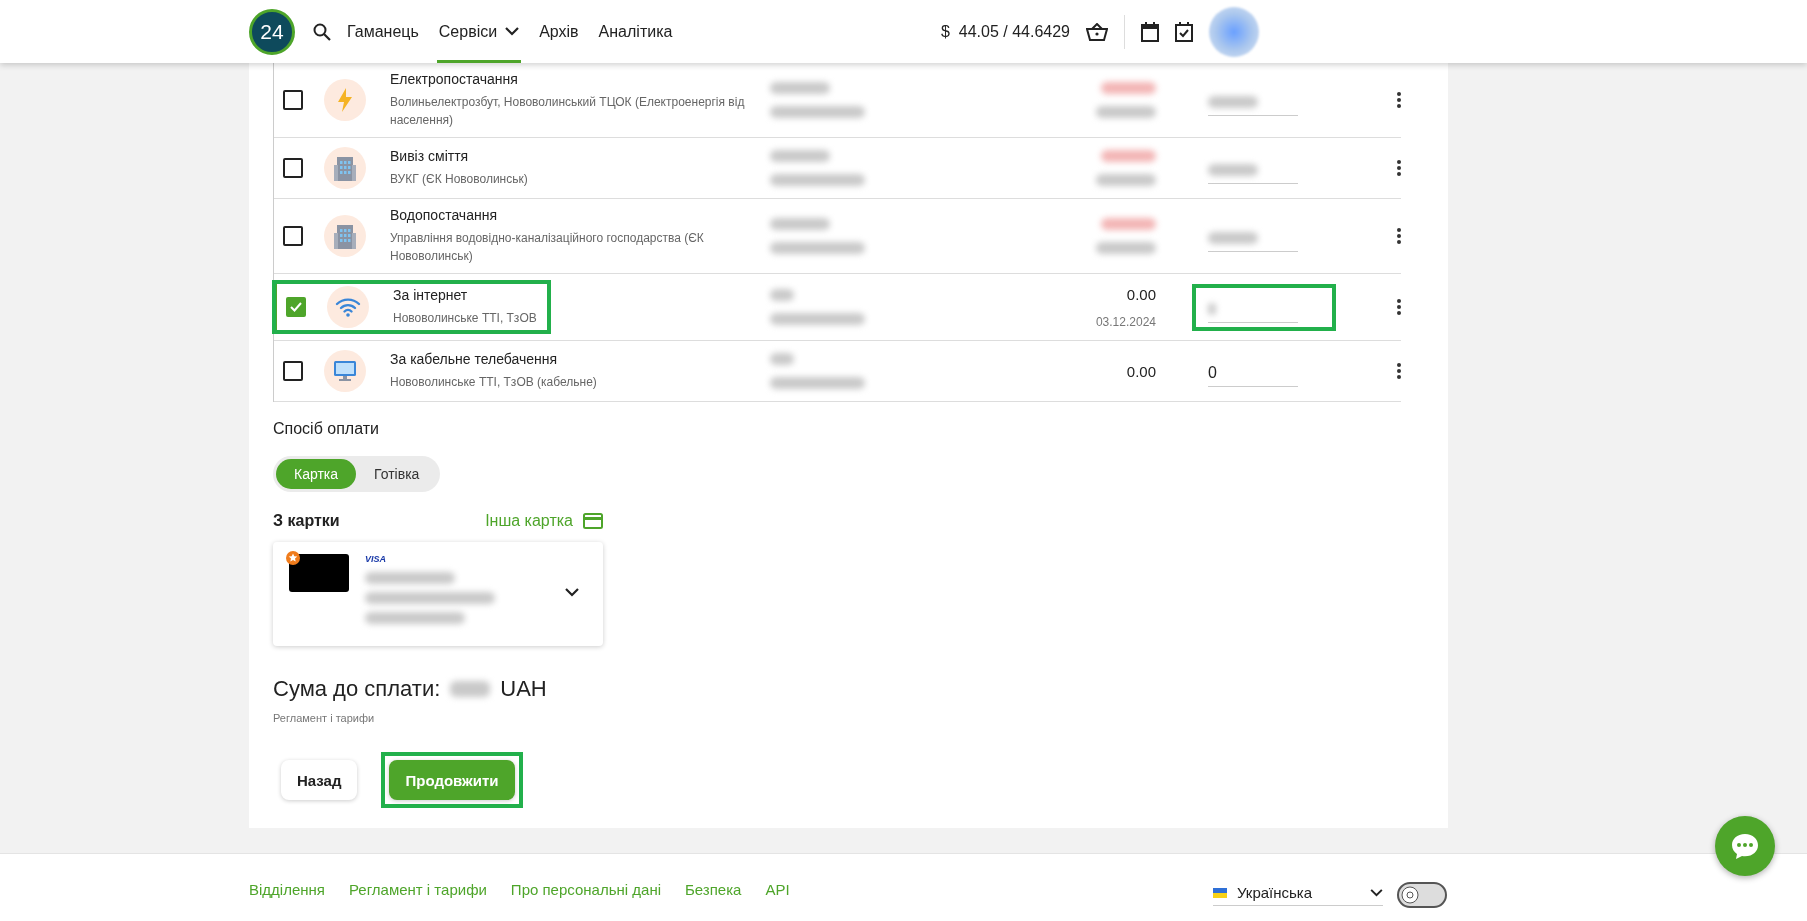  Describe the element at coordinates (375, 559) in the screenshot. I see `card-brand: VISA` at that location.